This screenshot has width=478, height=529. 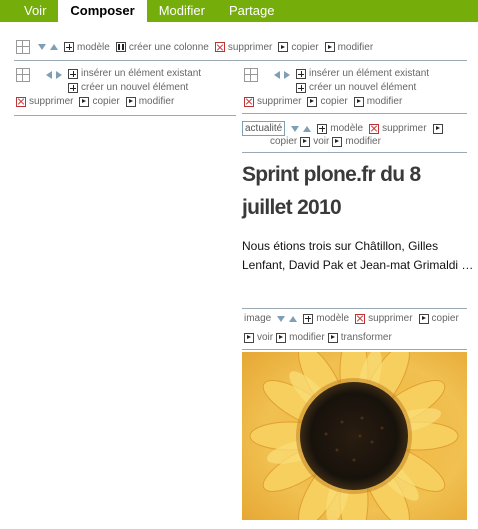 What do you see at coordinates (354, 308) in the screenshot?
I see `image-divider-top` at bounding box center [354, 308].